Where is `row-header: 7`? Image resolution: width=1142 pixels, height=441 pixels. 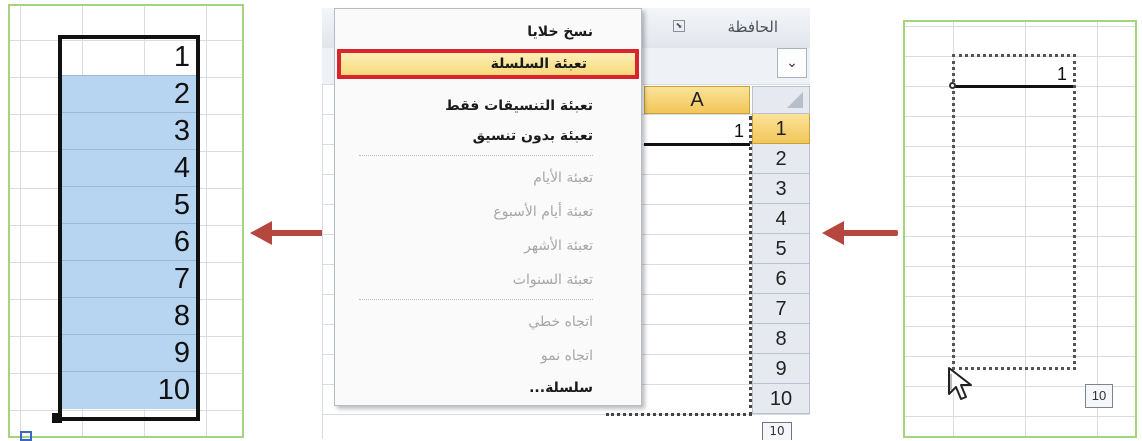
row-header: 7 is located at coordinates (781, 309).